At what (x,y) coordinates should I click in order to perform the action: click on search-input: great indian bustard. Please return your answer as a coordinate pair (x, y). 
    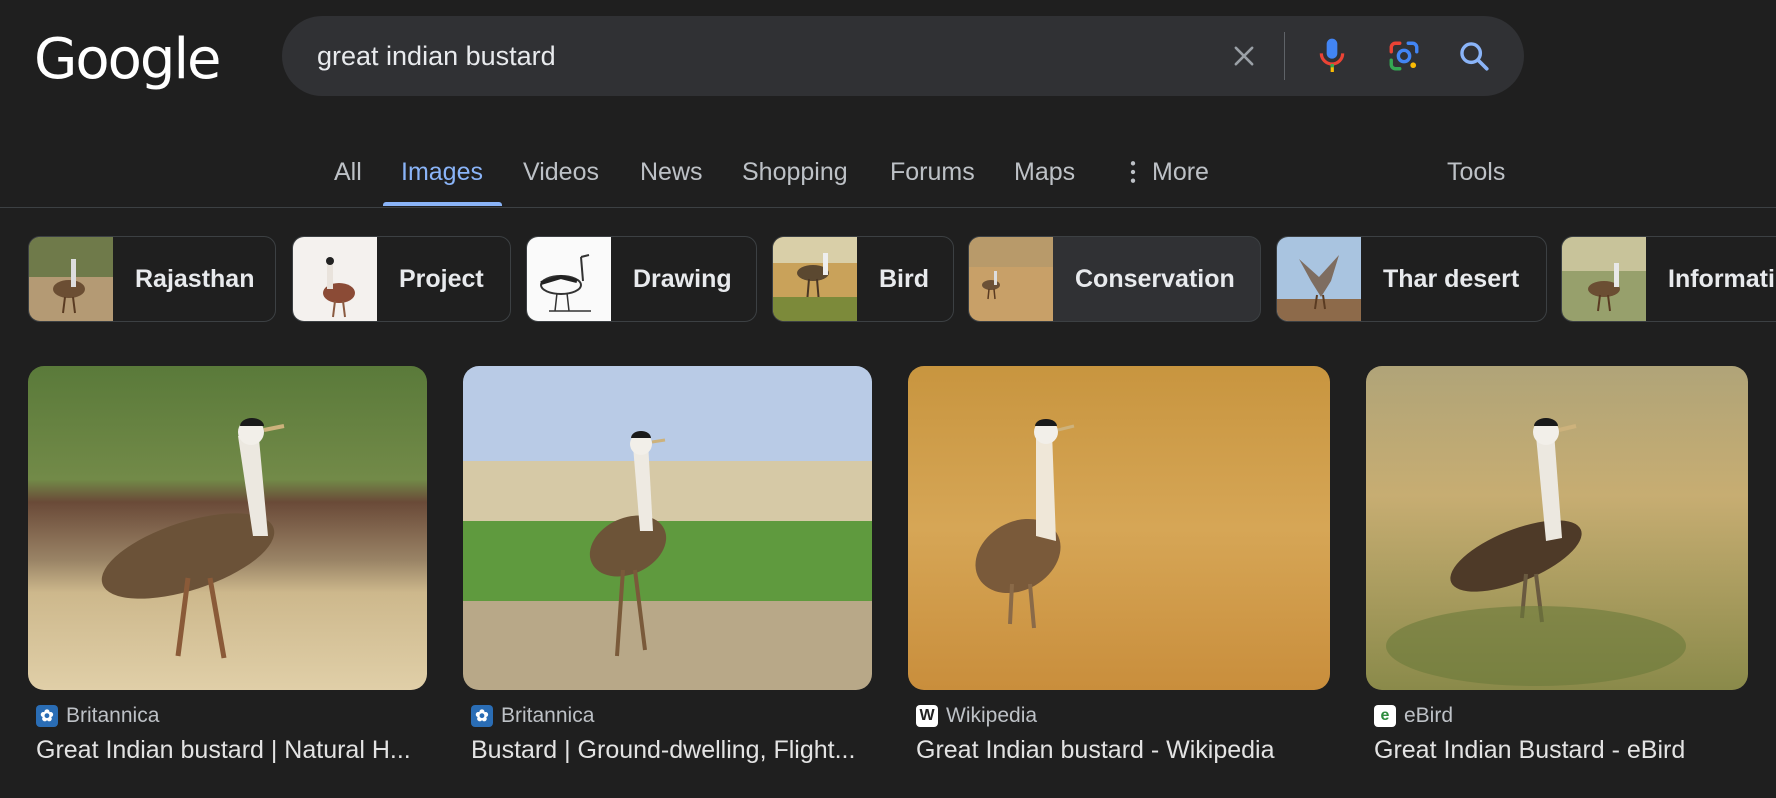
    Looking at the image, I should click on (436, 56).